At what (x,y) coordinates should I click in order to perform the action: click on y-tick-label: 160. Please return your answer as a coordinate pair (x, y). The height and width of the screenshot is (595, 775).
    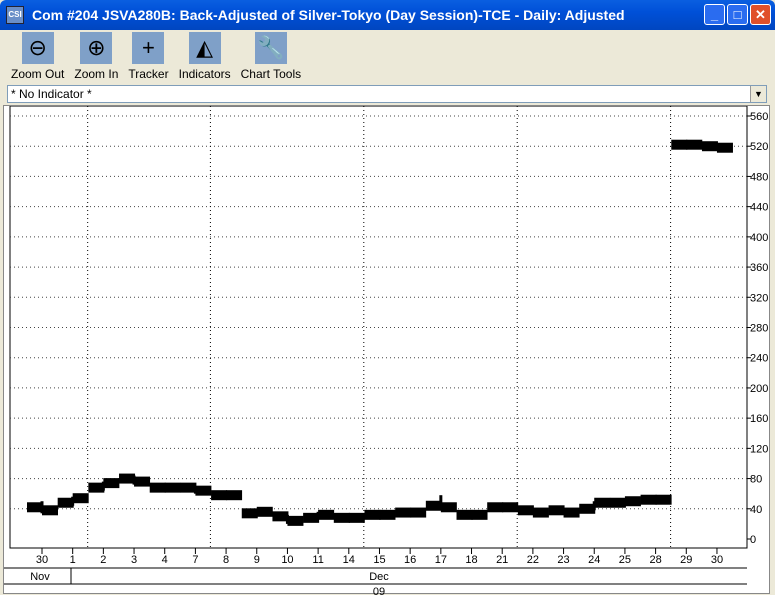
    Looking at the image, I should click on (759, 419).